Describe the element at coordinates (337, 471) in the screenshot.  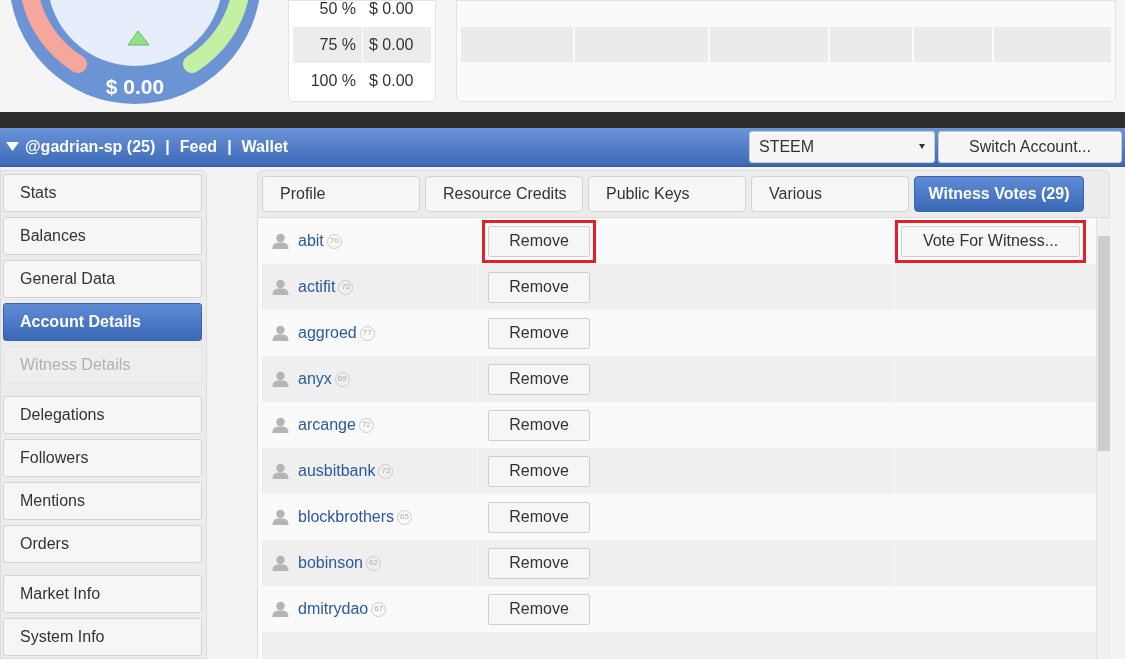
I see `witness-link: ausbitbank` at that location.